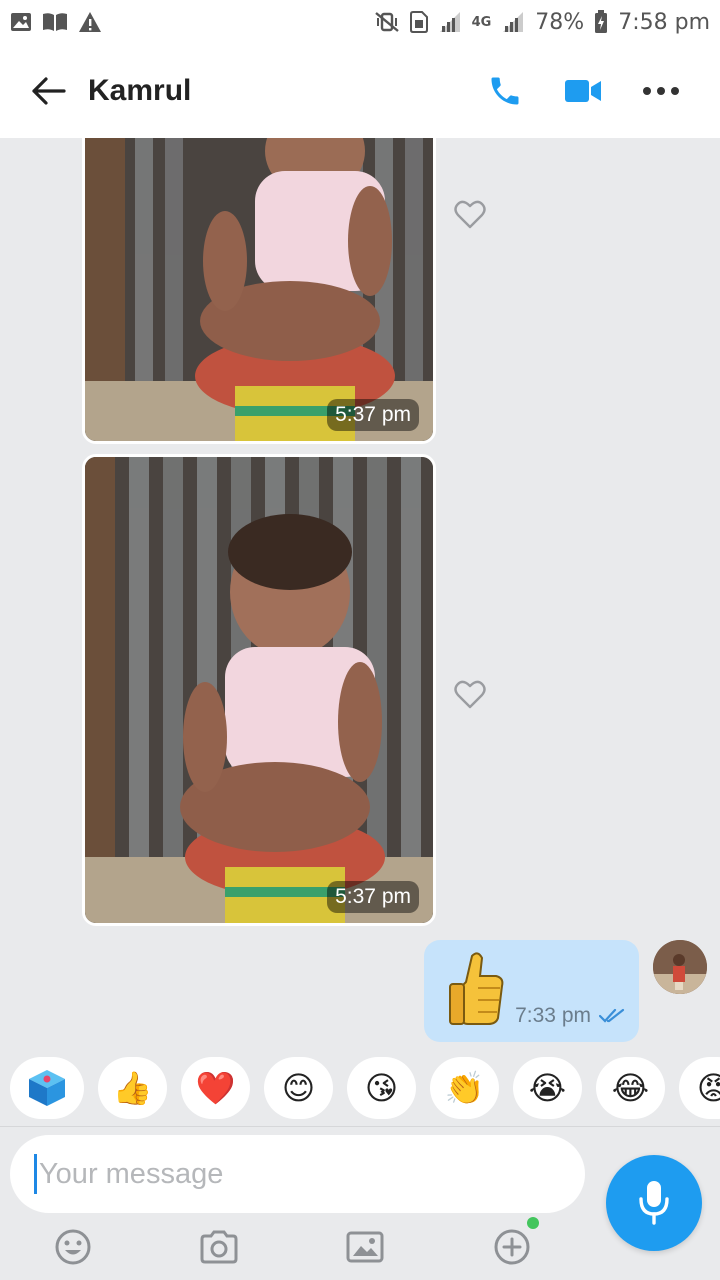 Image resolution: width=720 pixels, height=1280 pixels. What do you see at coordinates (215, 1088) in the screenshot?
I see `quick-emoji-heart: ❤️` at bounding box center [215, 1088].